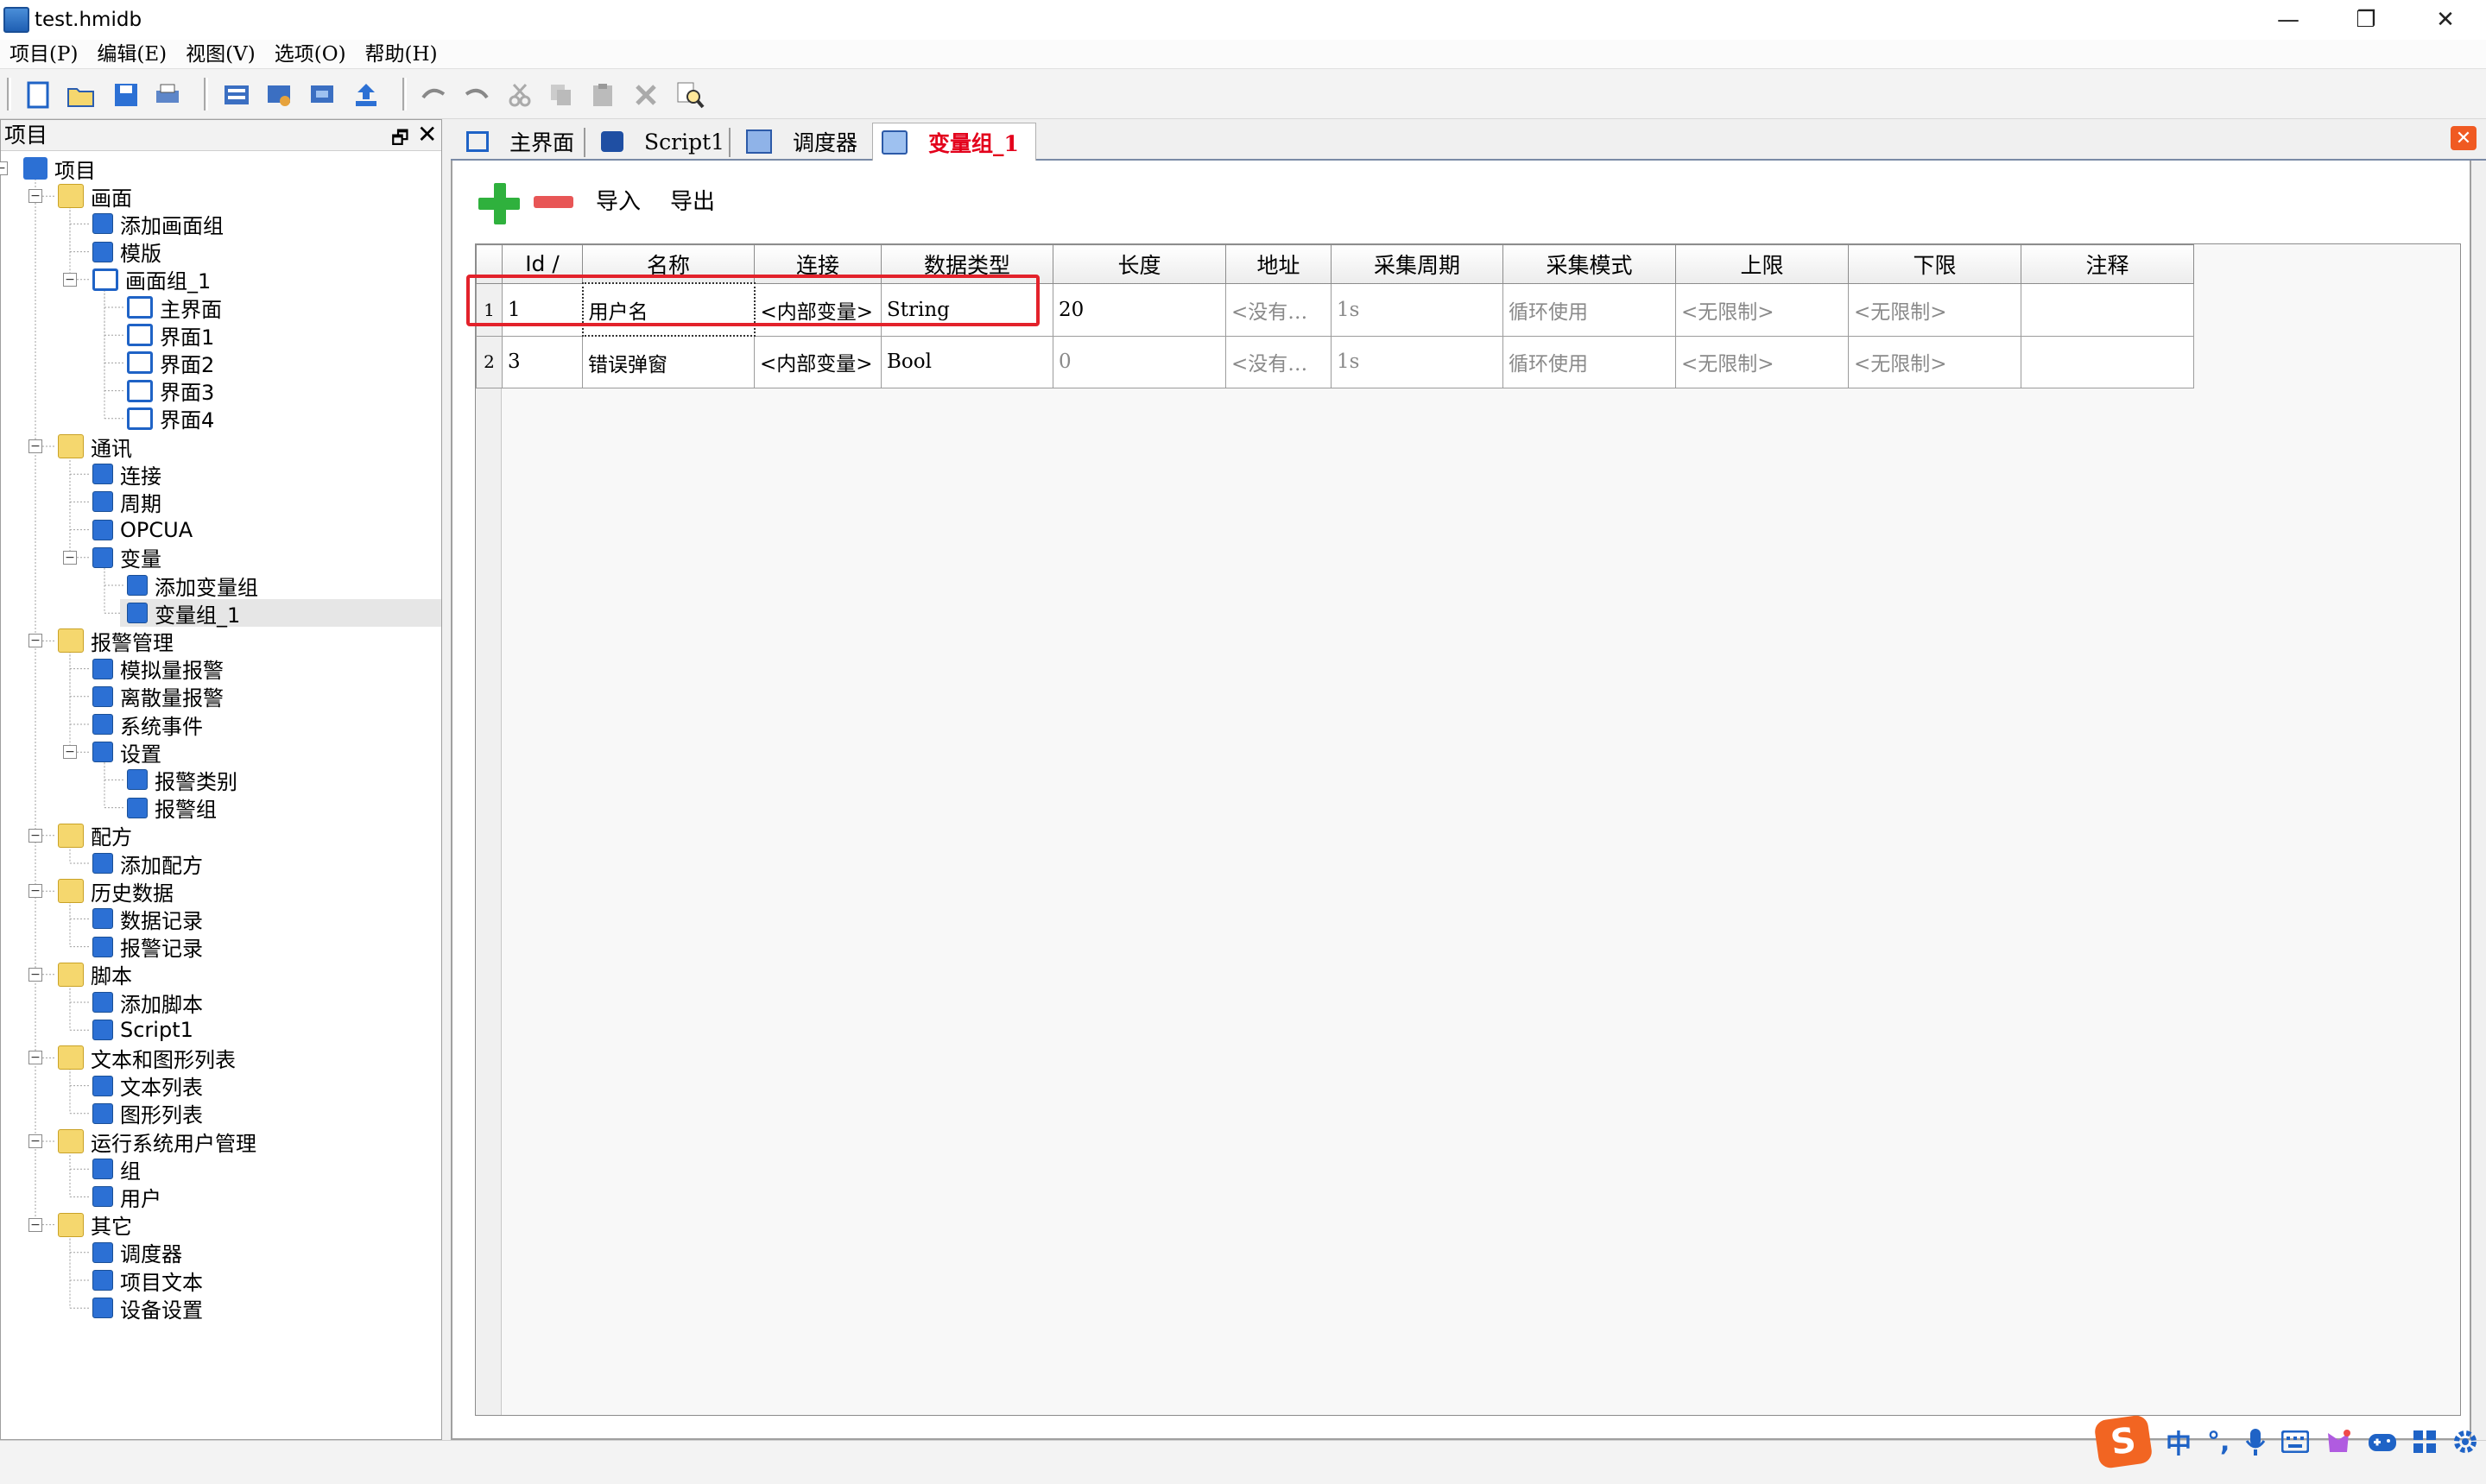 Image resolution: width=2486 pixels, height=1484 pixels. What do you see at coordinates (95, 447) in the screenshot?
I see `tree-item: 通讯` at bounding box center [95, 447].